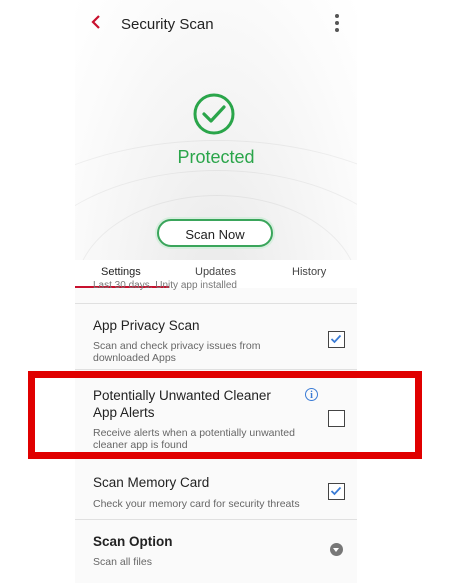 The height and width of the screenshot is (583, 457). Describe the element at coordinates (214, 114) in the screenshot. I see `check-circle-icon` at that location.